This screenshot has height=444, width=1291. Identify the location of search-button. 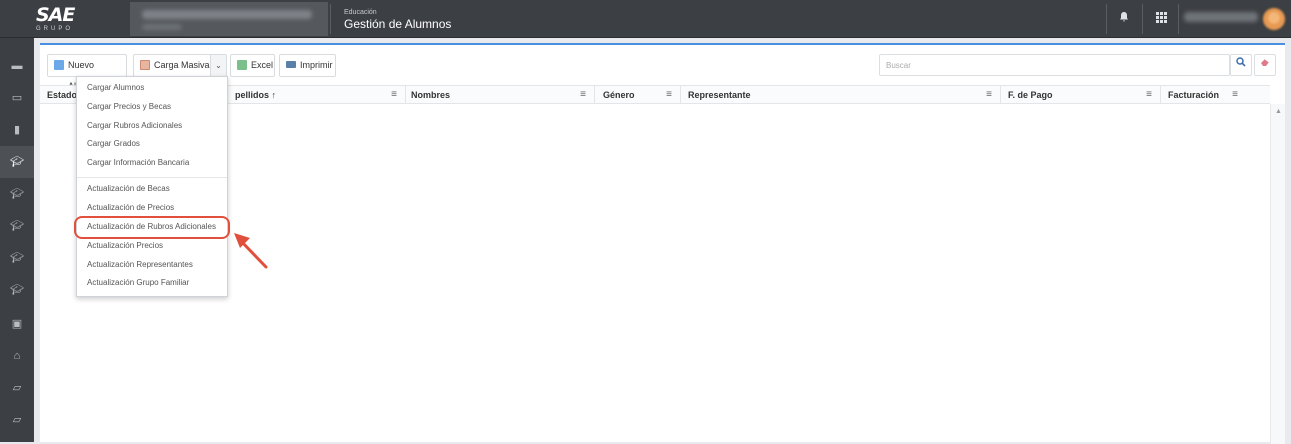
(1241, 65).